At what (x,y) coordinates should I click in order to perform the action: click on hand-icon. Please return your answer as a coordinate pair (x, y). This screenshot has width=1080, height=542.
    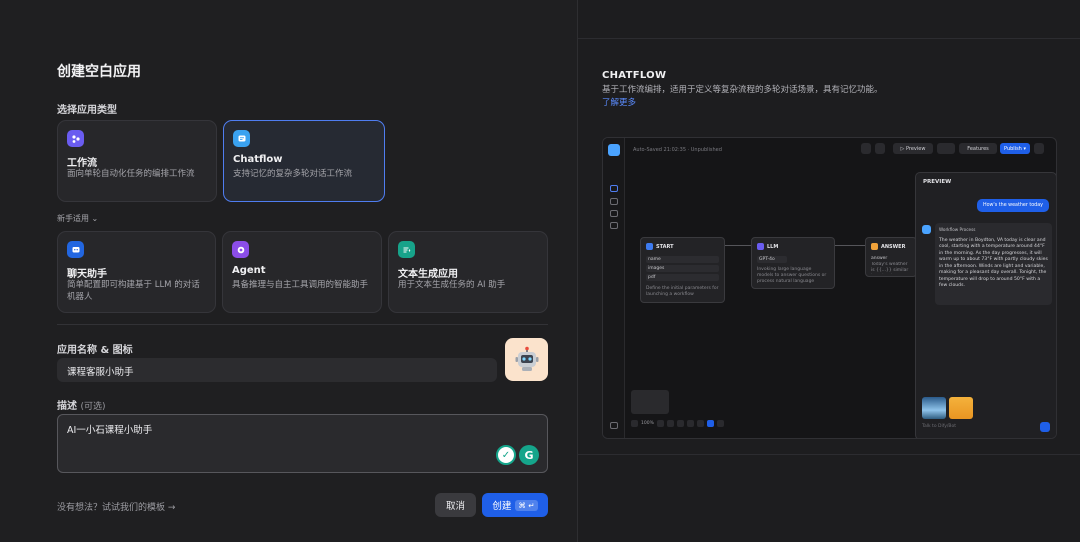
    Looking at the image, I should click on (720, 423).